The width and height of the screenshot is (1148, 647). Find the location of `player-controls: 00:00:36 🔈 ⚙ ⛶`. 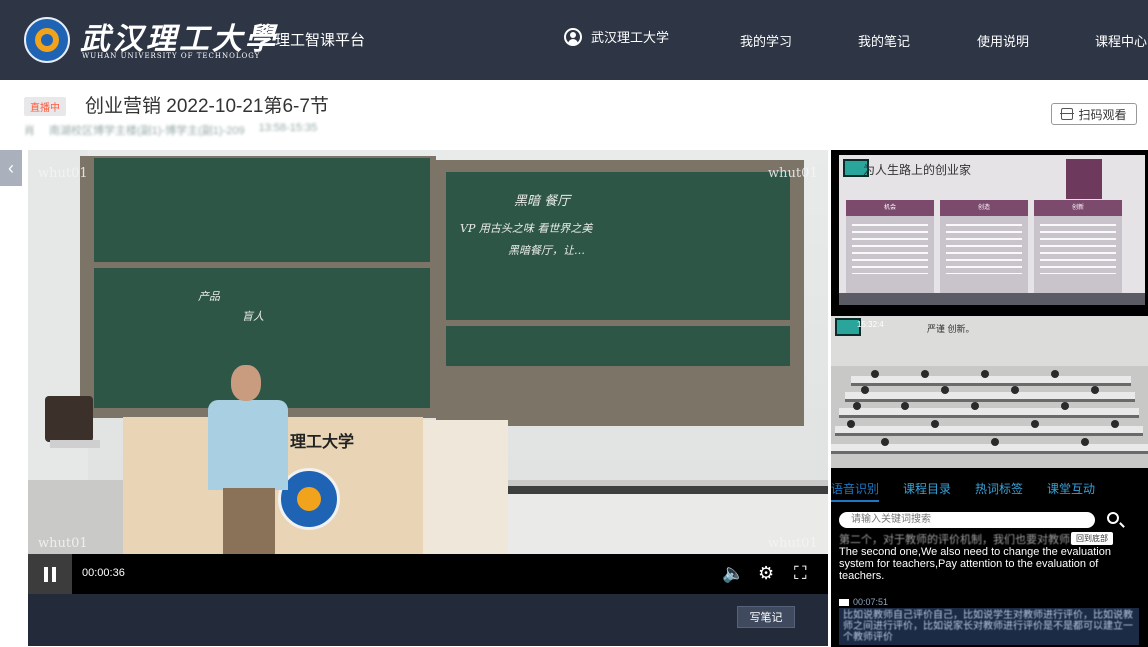

player-controls: 00:00:36 🔈 ⚙ ⛶ is located at coordinates (428, 574).